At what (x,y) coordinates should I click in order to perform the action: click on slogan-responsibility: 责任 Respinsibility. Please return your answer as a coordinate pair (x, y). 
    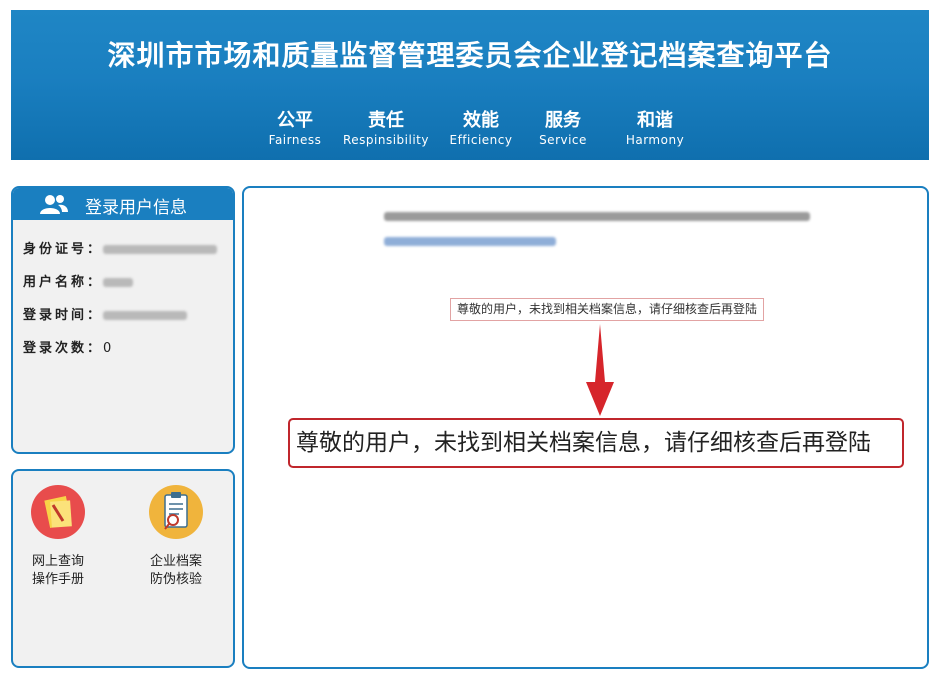
    Looking at the image, I should click on (386, 129).